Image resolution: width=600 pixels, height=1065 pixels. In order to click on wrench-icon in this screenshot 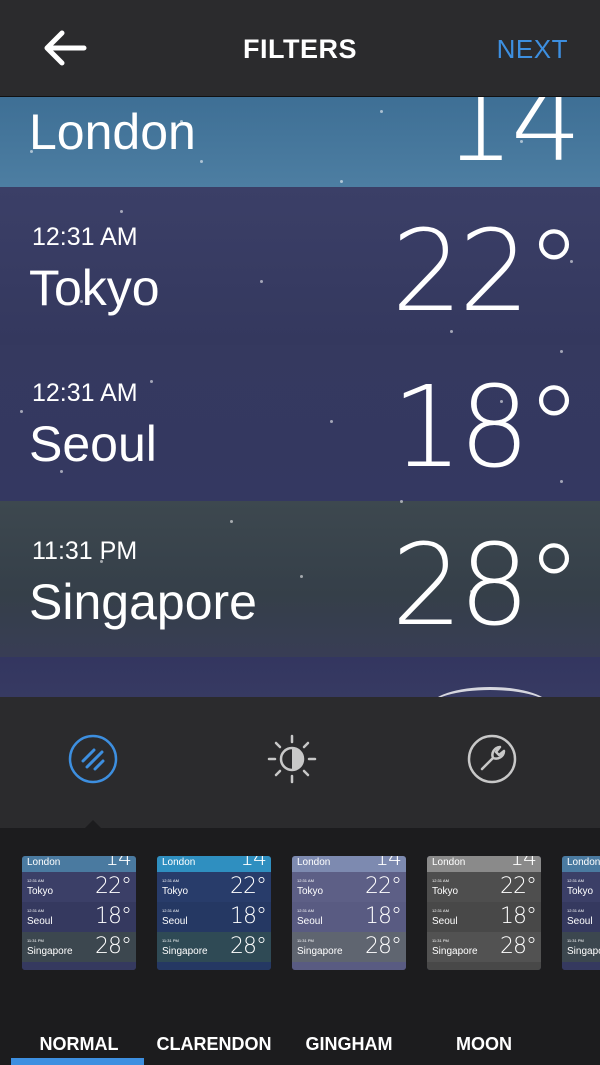, I will do `click(492, 759)`.